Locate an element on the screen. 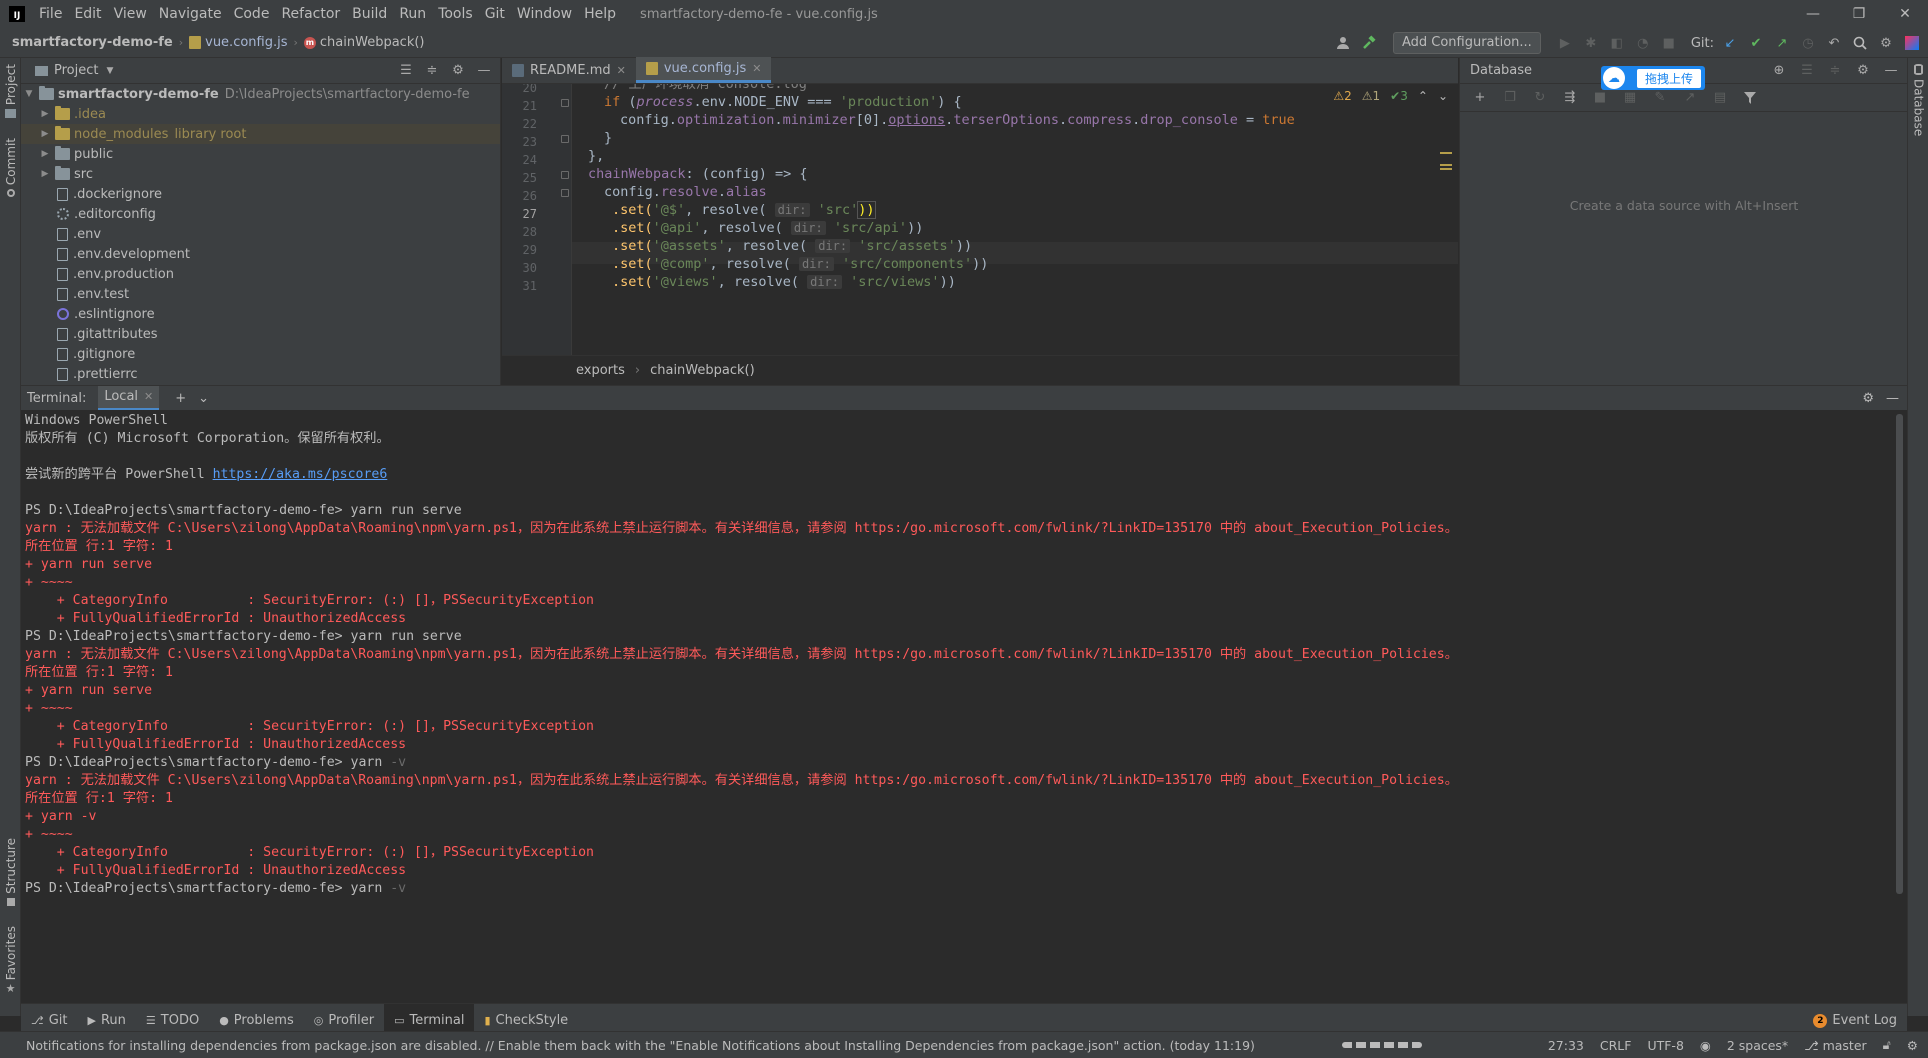  search-icon is located at coordinates (1860, 43).